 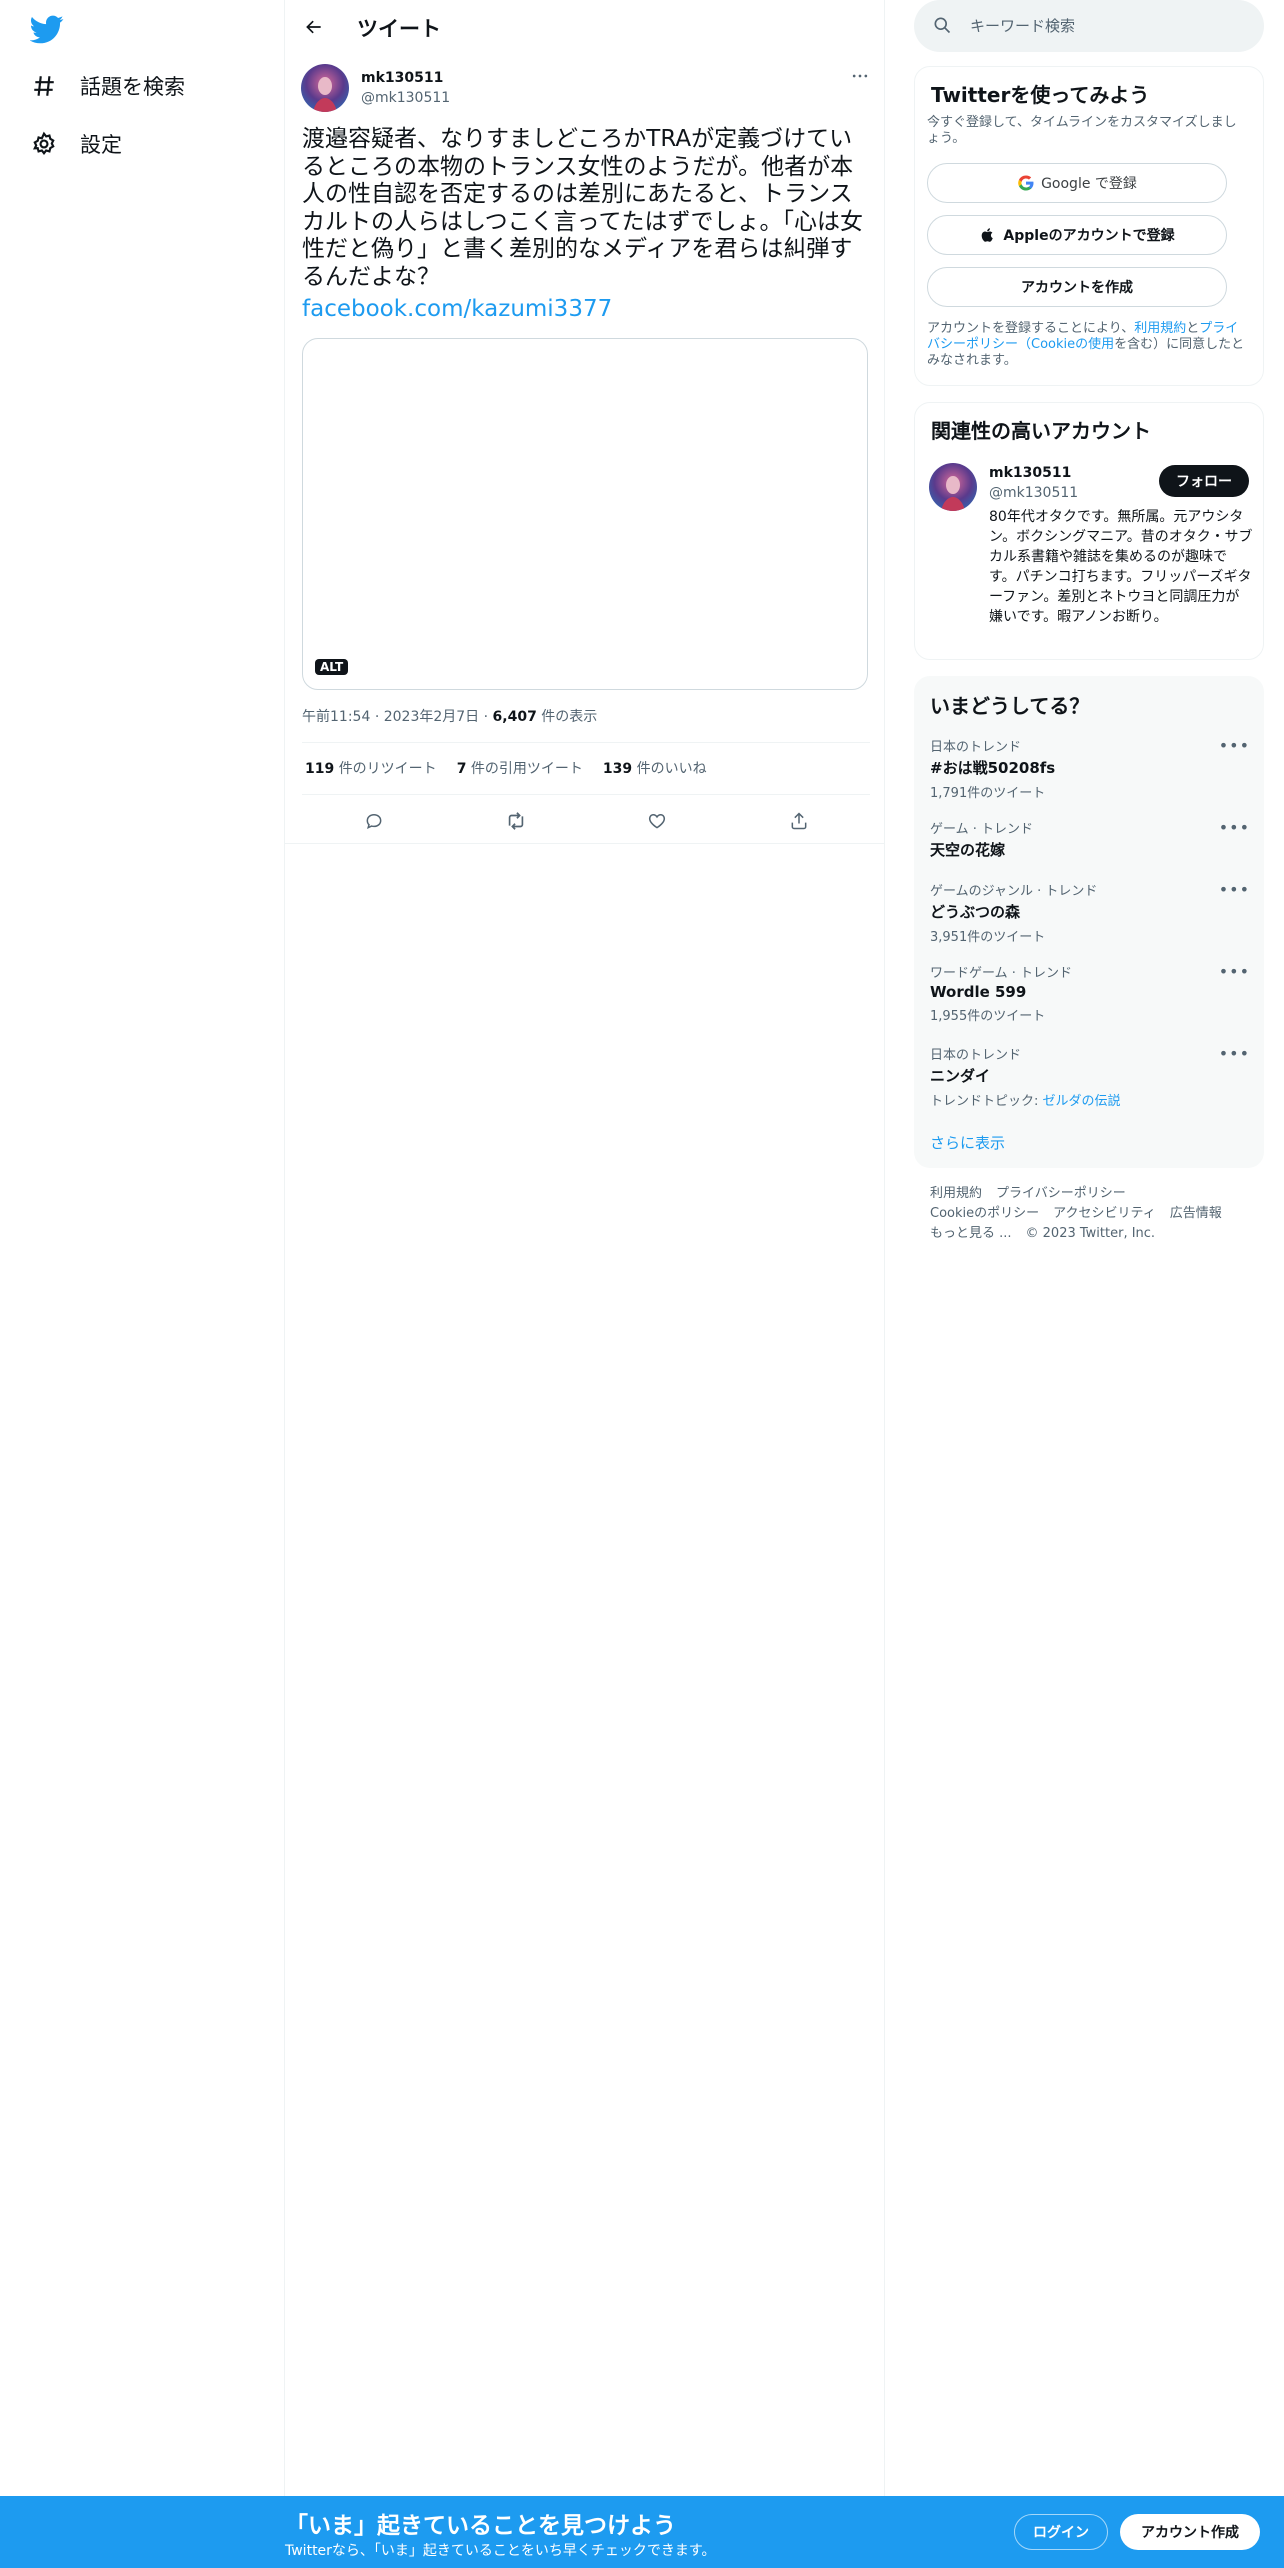 I want to click on quotes-stat: 7 件の引用ツイート, so click(x=520, y=768).